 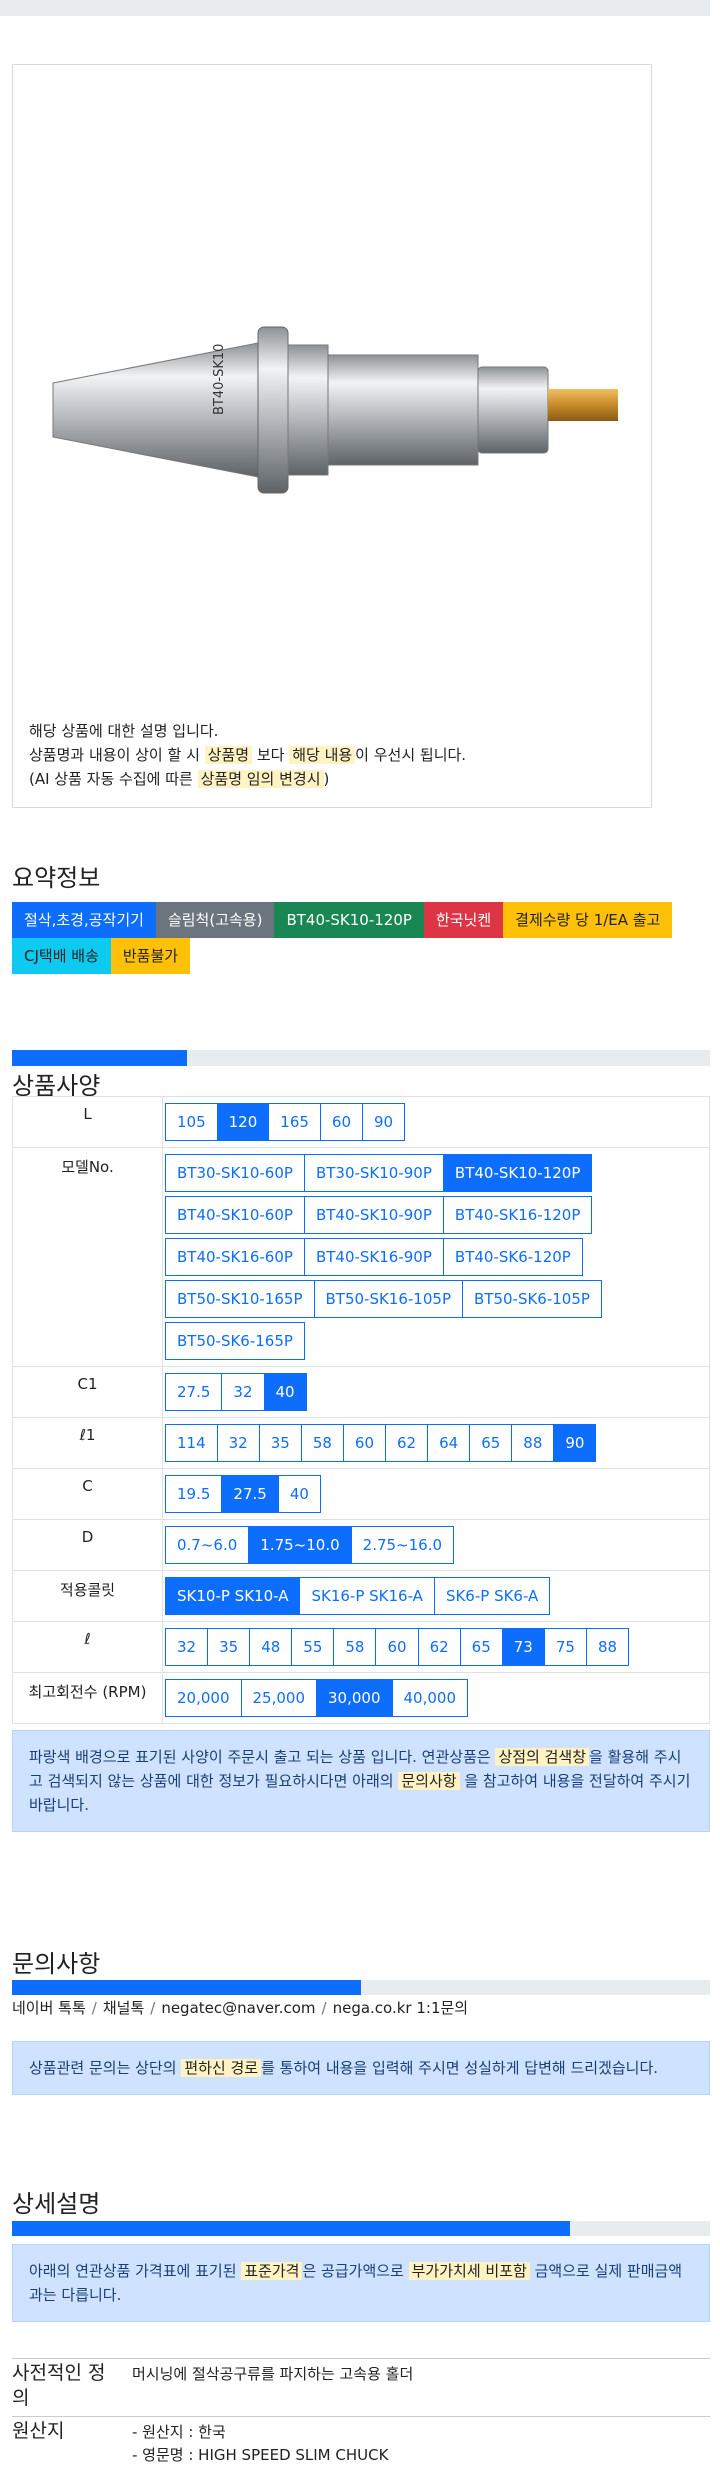 What do you see at coordinates (260, 2444) in the screenshot?
I see `detail-value-origin: - 원산지 : 한국 - 영문명 : HIGH SPEED SLIM CHUCK` at bounding box center [260, 2444].